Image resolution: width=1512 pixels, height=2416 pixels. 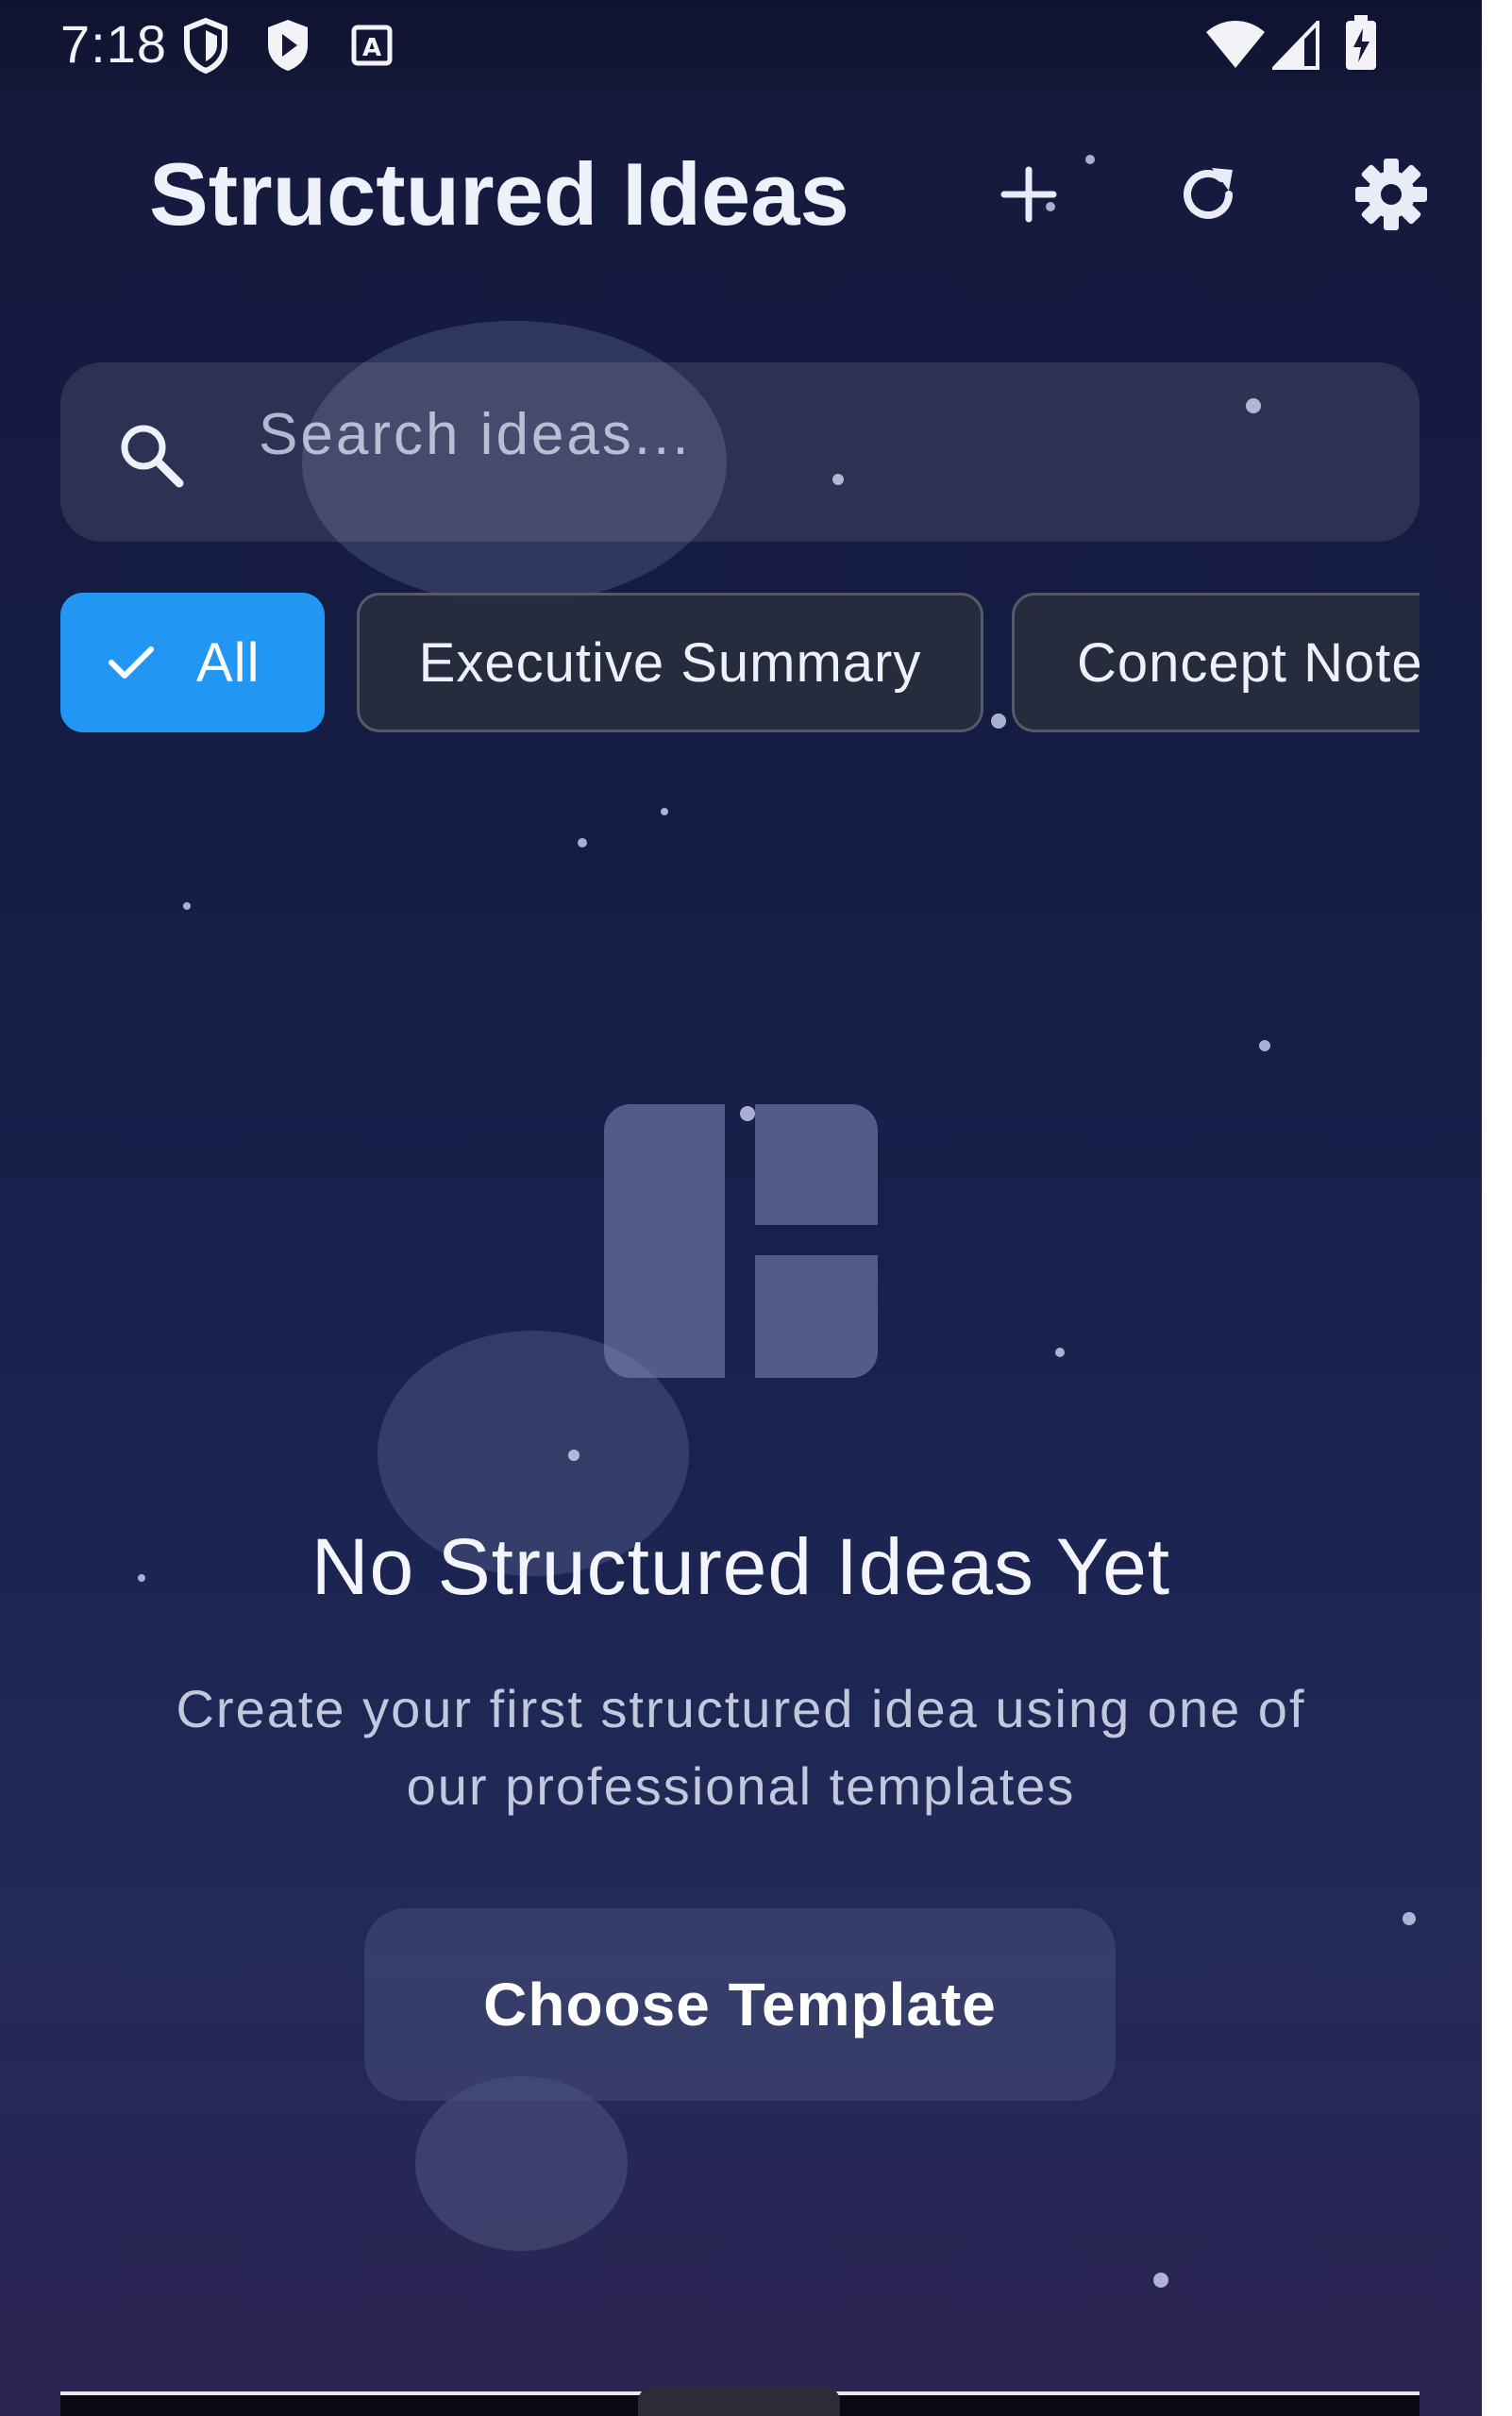 What do you see at coordinates (521, 2164) in the screenshot?
I see `decorative-cloud` at bounding box center [521, 2164].